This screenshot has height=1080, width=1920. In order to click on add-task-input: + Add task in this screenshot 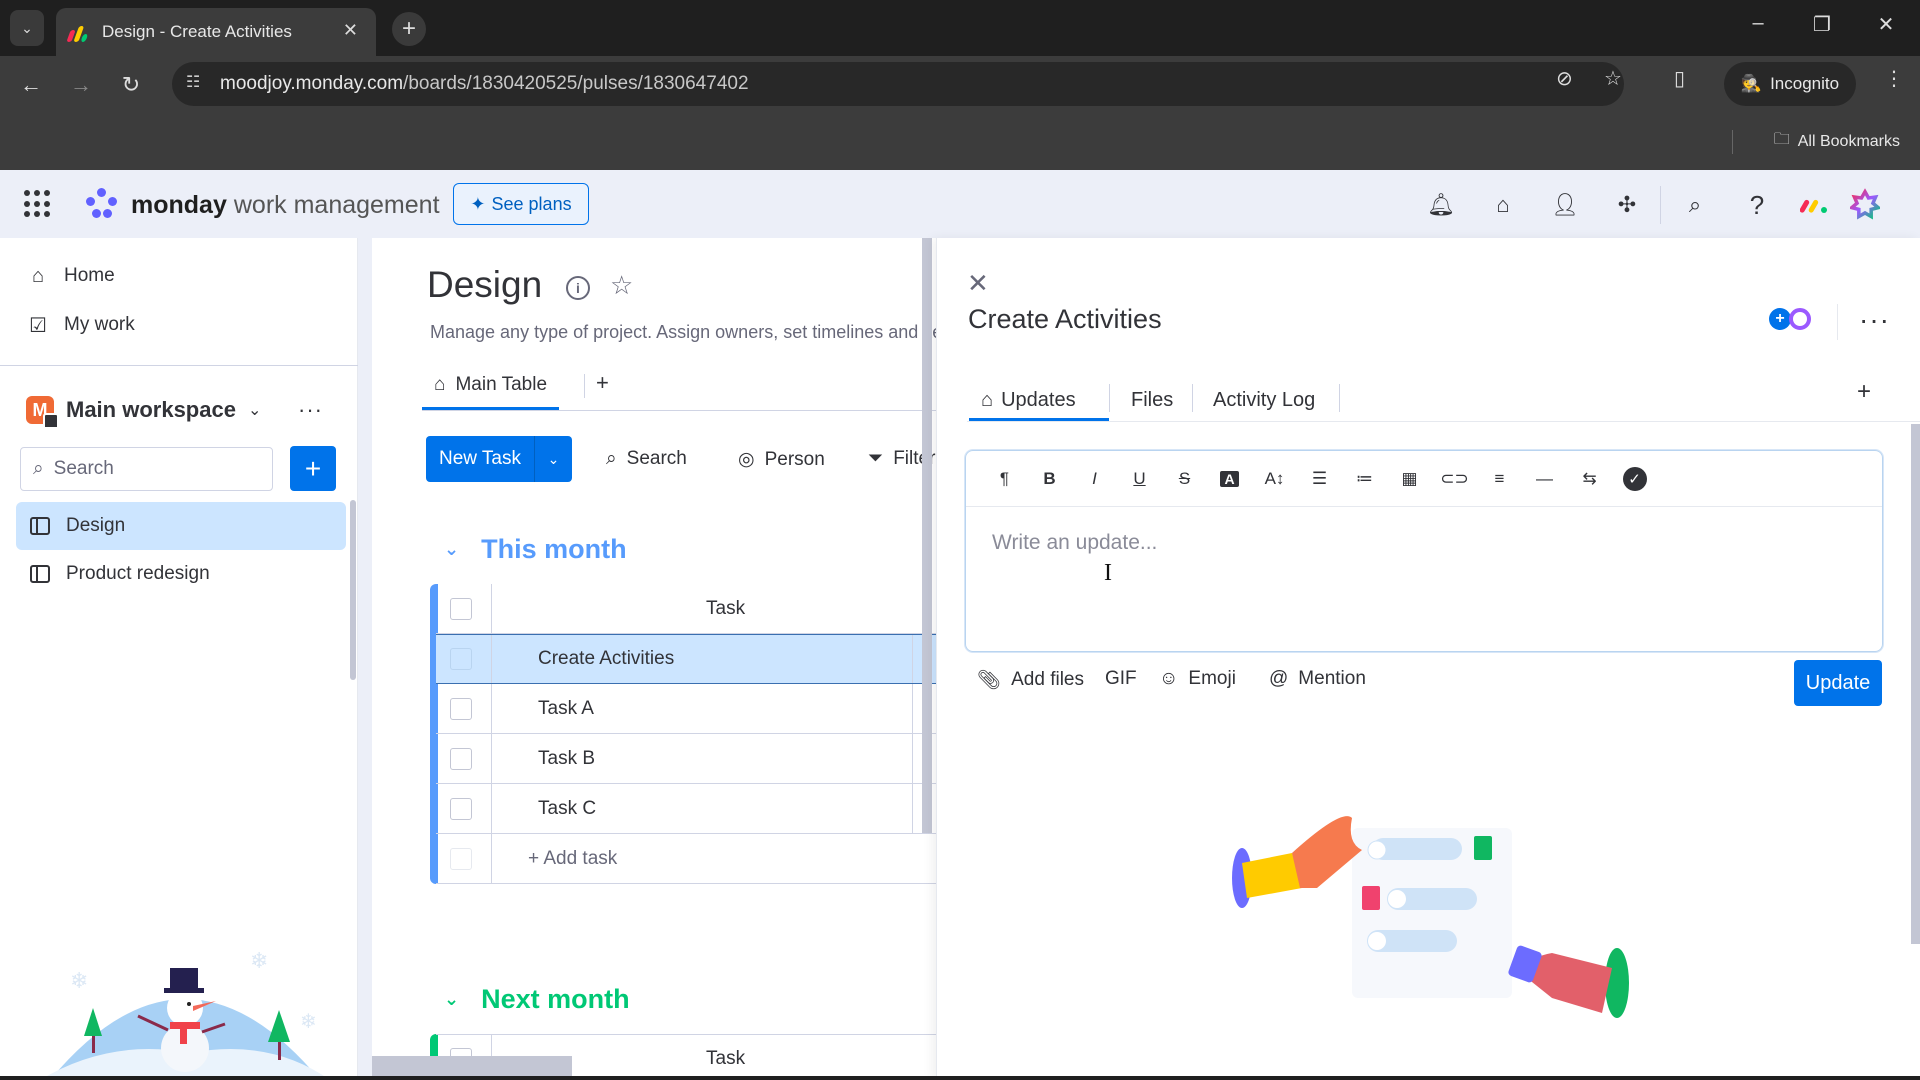, I will do `click(572, 859)`.